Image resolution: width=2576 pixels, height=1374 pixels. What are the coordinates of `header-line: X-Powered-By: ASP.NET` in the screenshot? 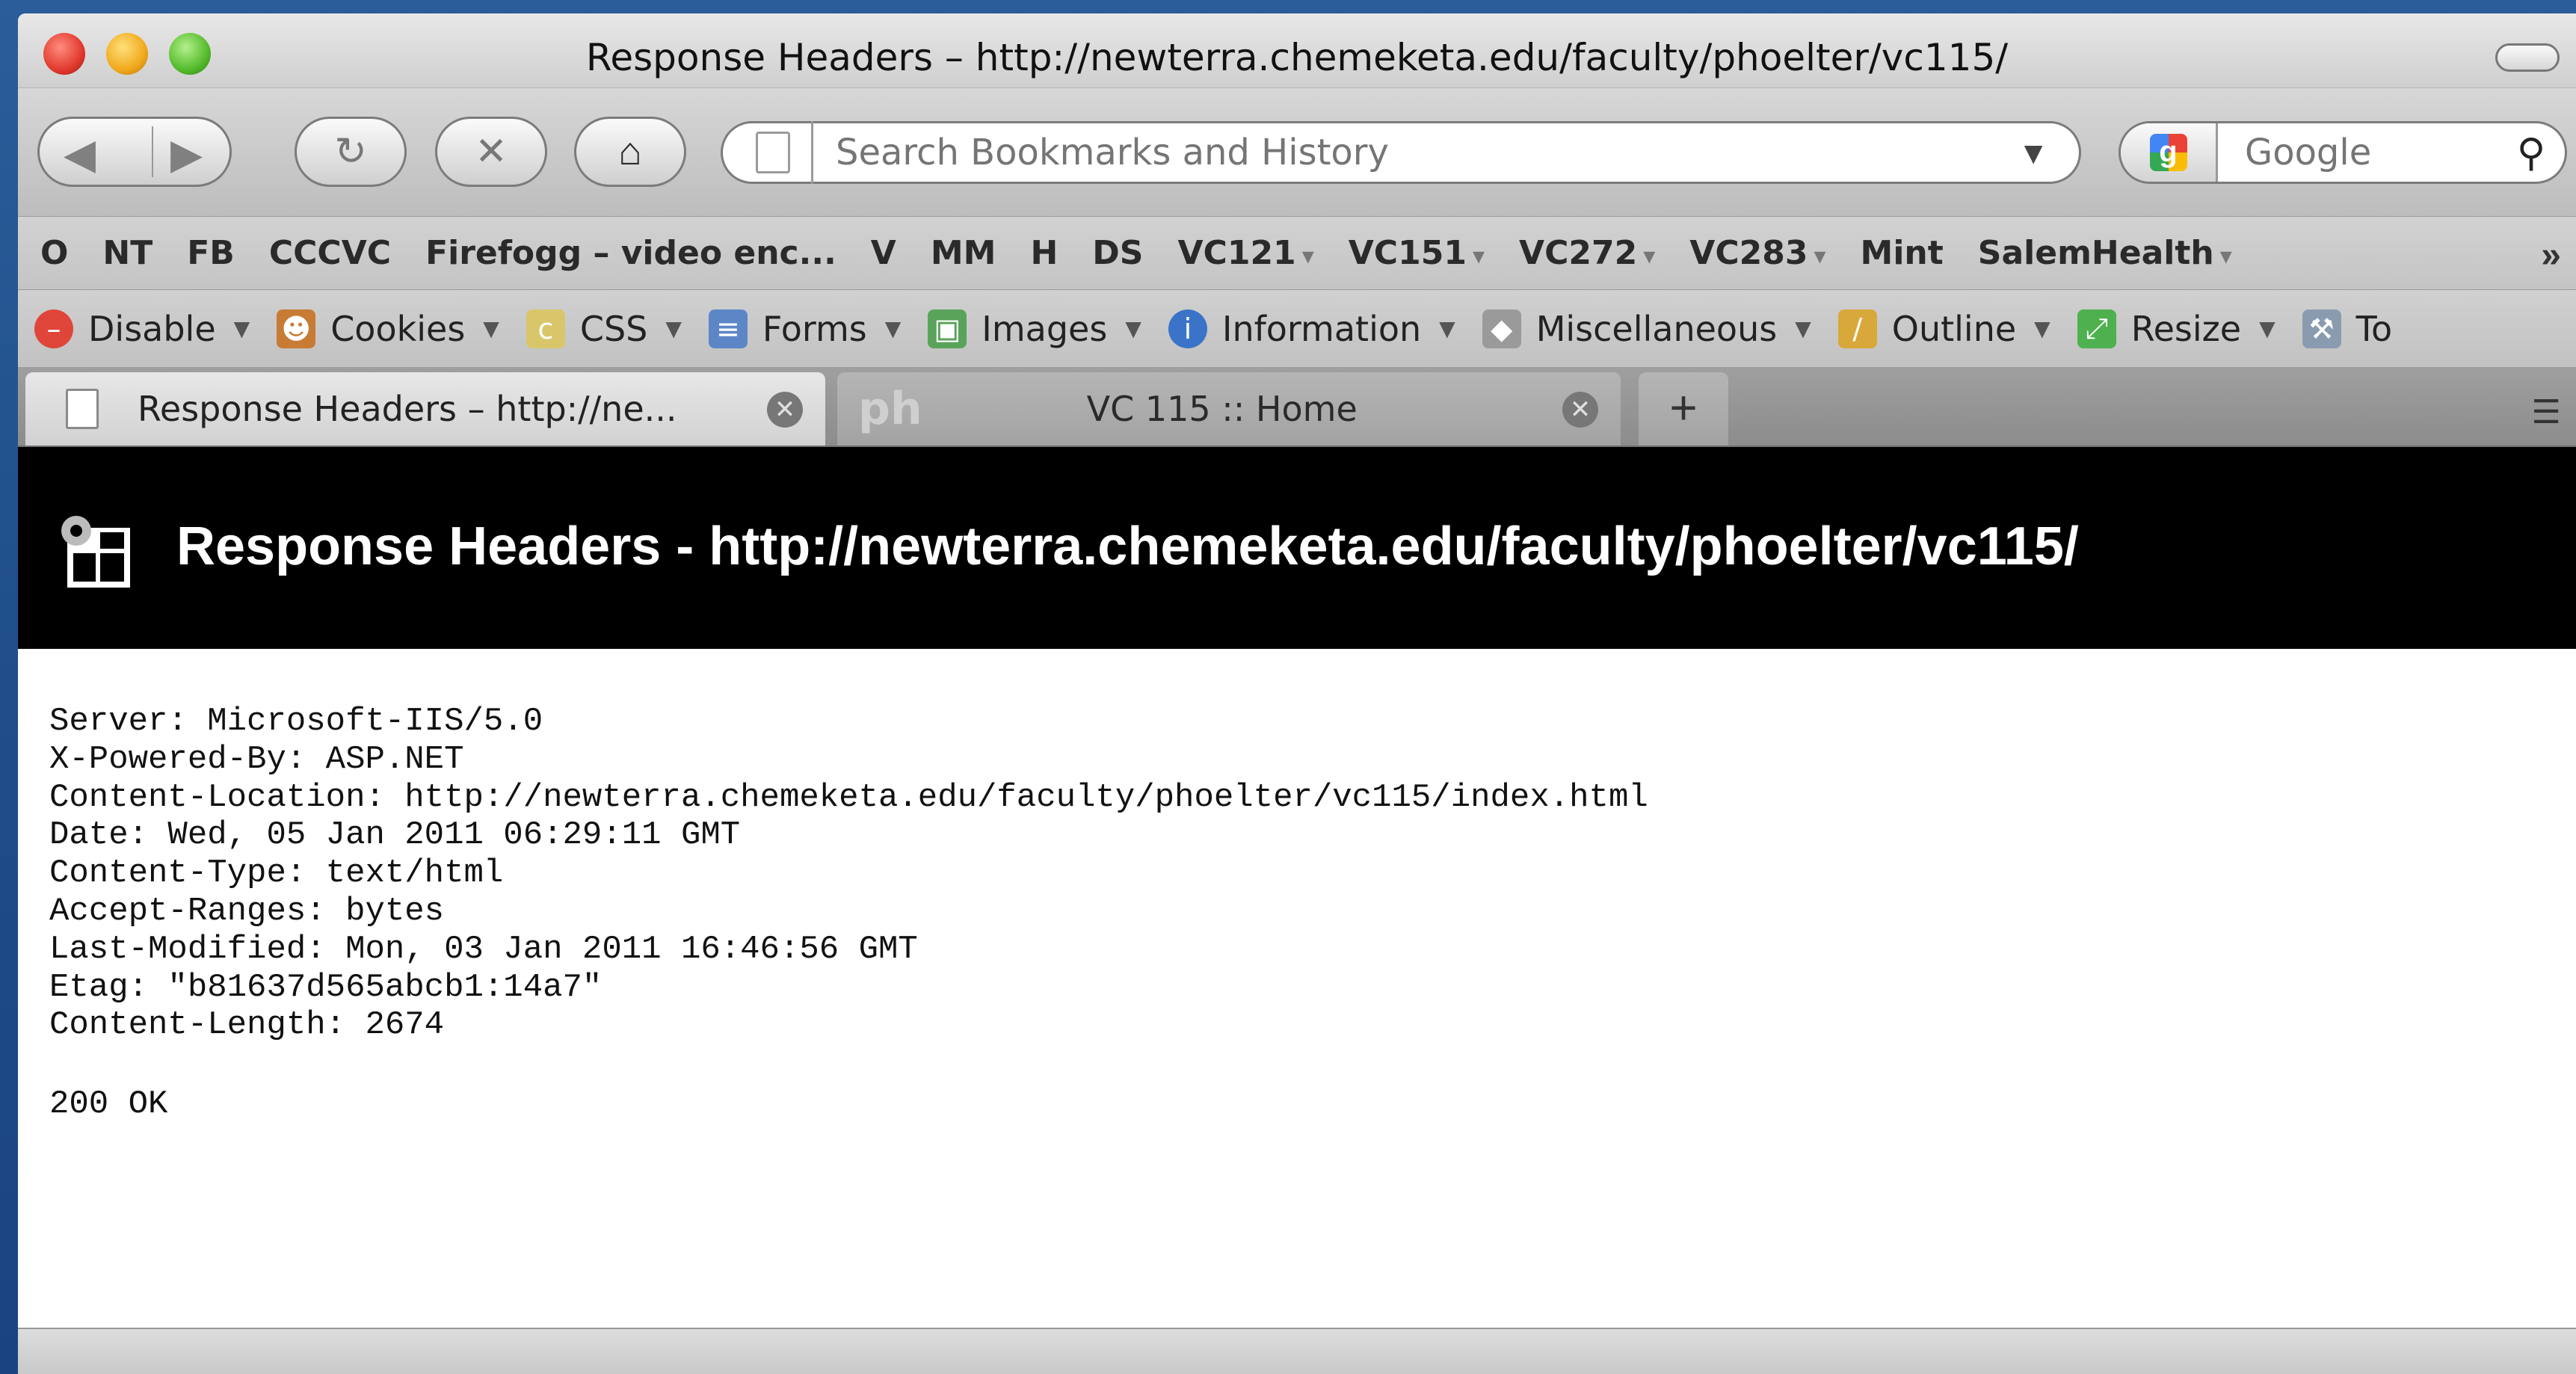 It's located at (256, 759).